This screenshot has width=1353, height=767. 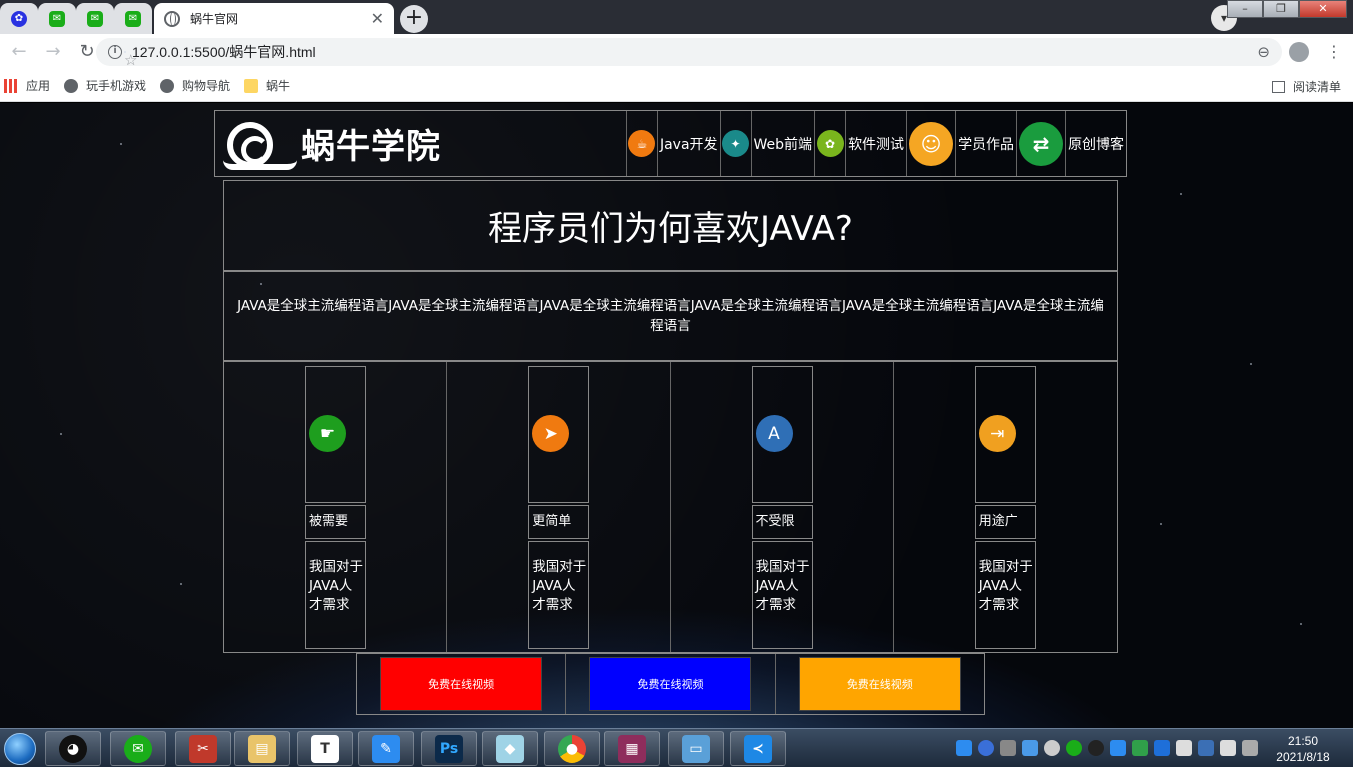 I want to click on windows-orb-icon, so click(x=20, y=748).